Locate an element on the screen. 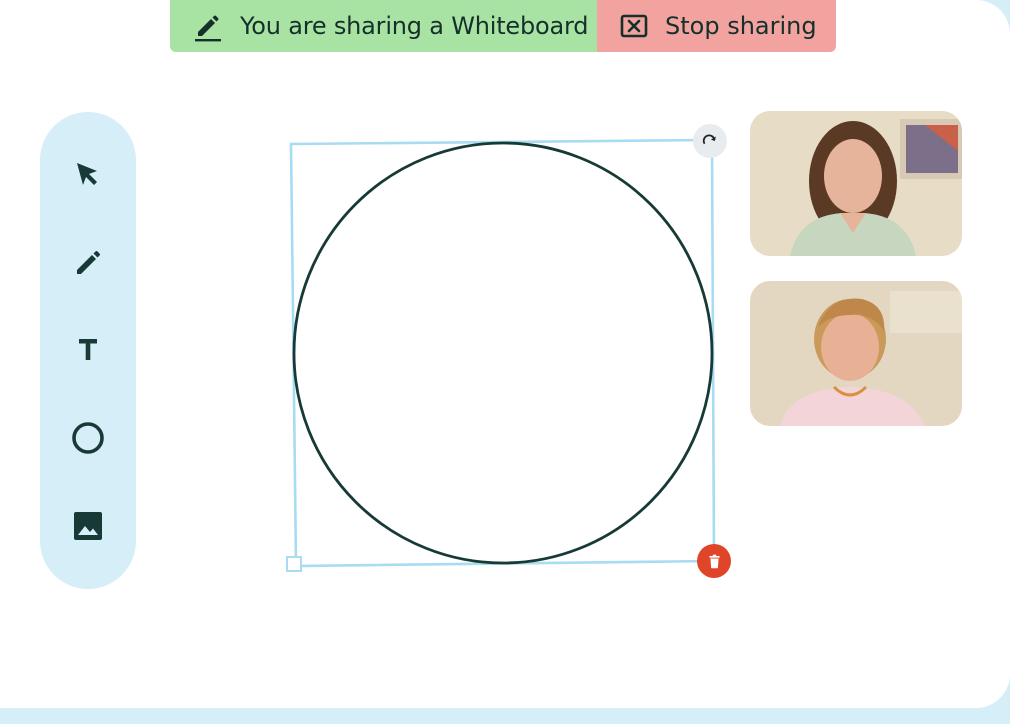  text-tool-button is located at coordinates (88, 349).